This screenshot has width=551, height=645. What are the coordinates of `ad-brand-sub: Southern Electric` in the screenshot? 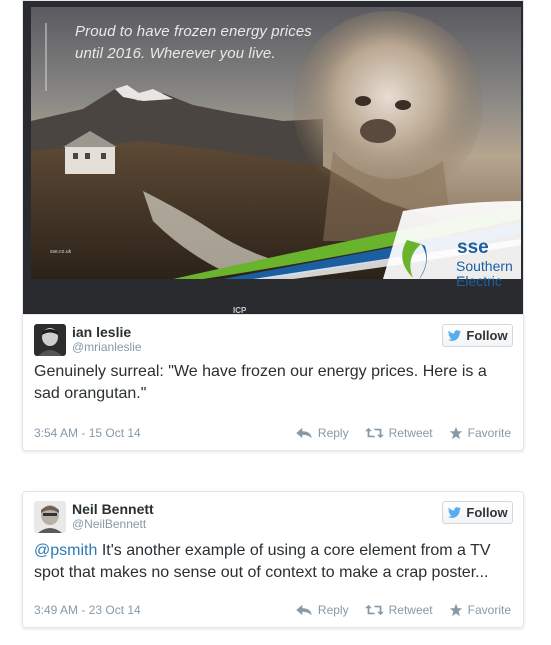 It's located at (484, 274).